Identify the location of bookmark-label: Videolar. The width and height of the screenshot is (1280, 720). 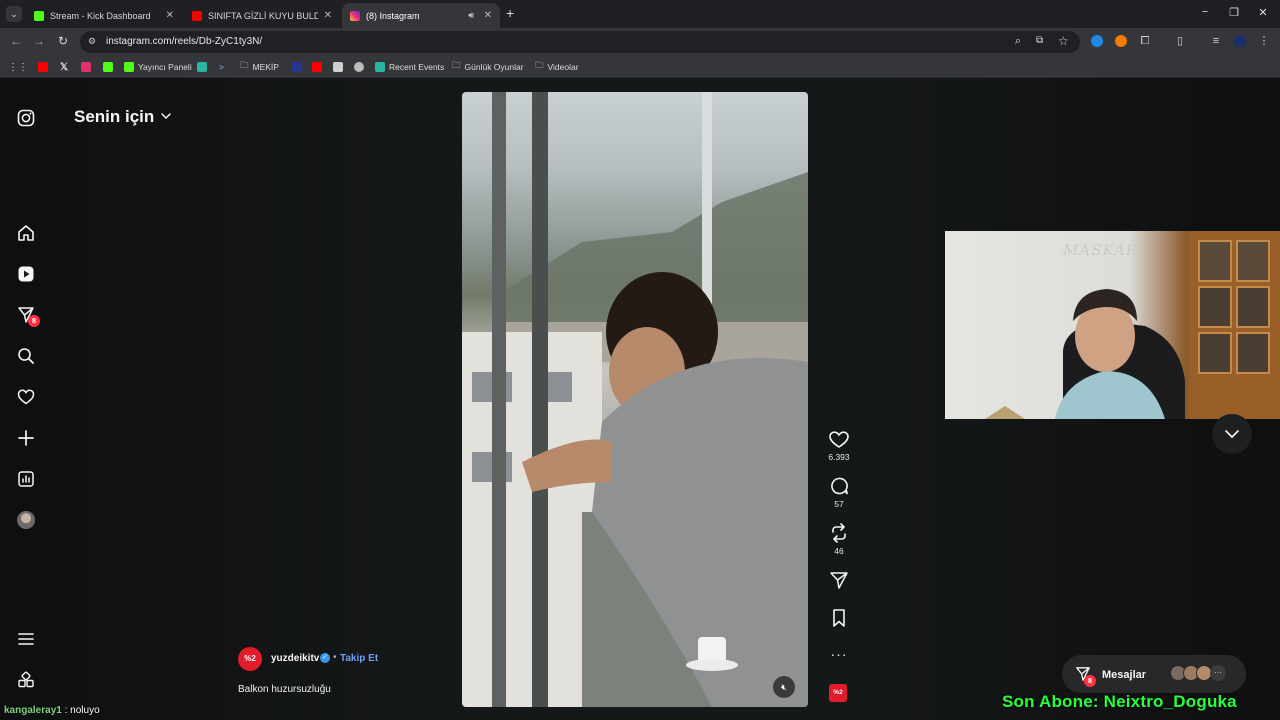
(563, 67).